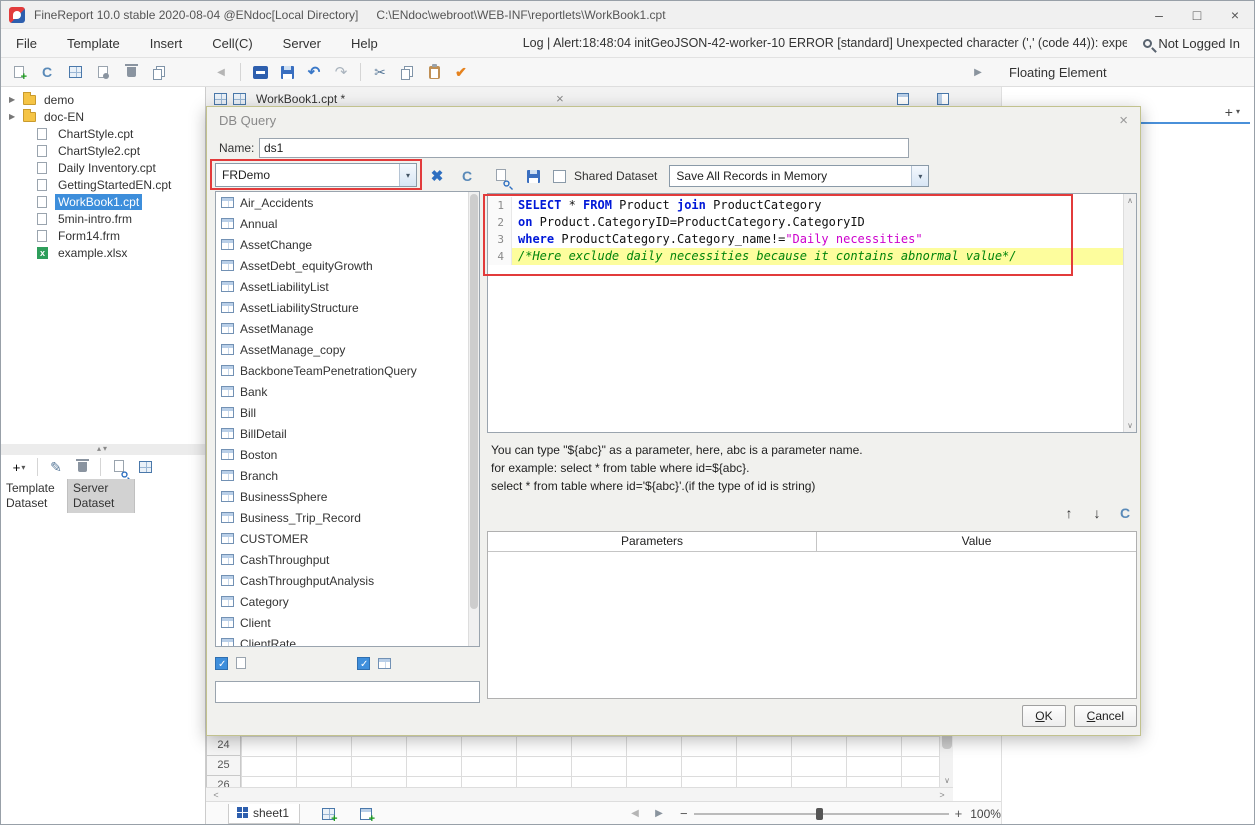  I want to click on paste-button, so click(434, 72).